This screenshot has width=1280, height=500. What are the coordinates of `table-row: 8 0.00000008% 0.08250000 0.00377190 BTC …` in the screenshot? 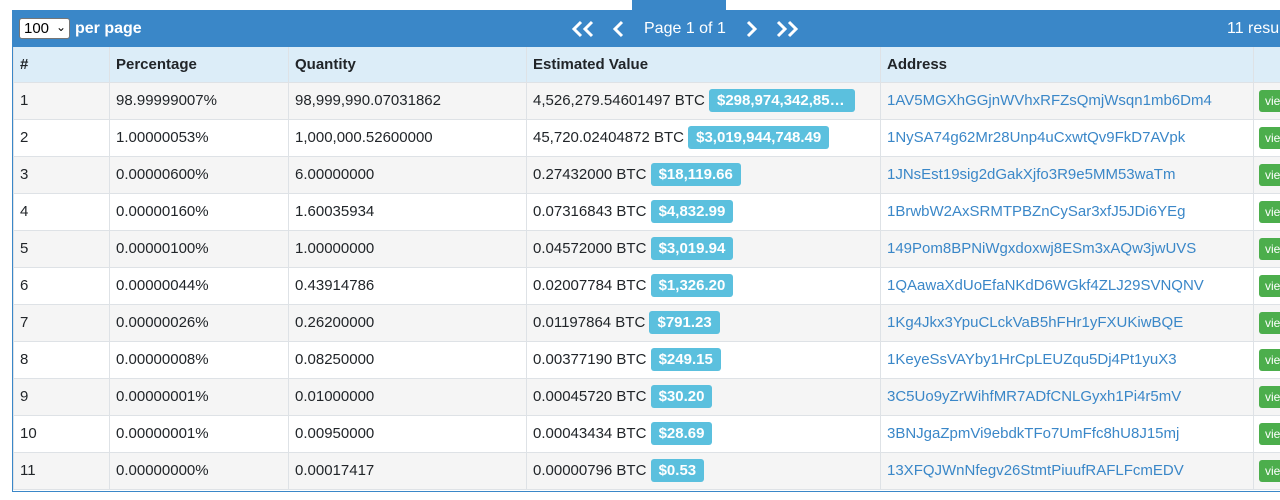 It's located at (646, 359).